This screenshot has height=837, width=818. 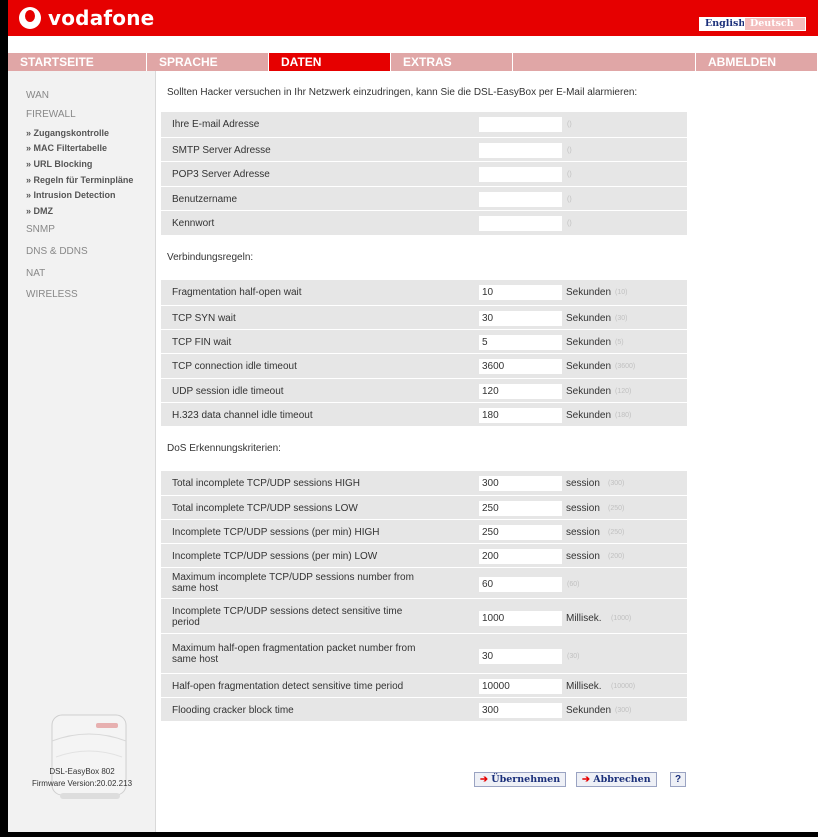 I want to click on sidebar-item-dns-ddns: DNS & DDNS, so click(x=57, y=251).